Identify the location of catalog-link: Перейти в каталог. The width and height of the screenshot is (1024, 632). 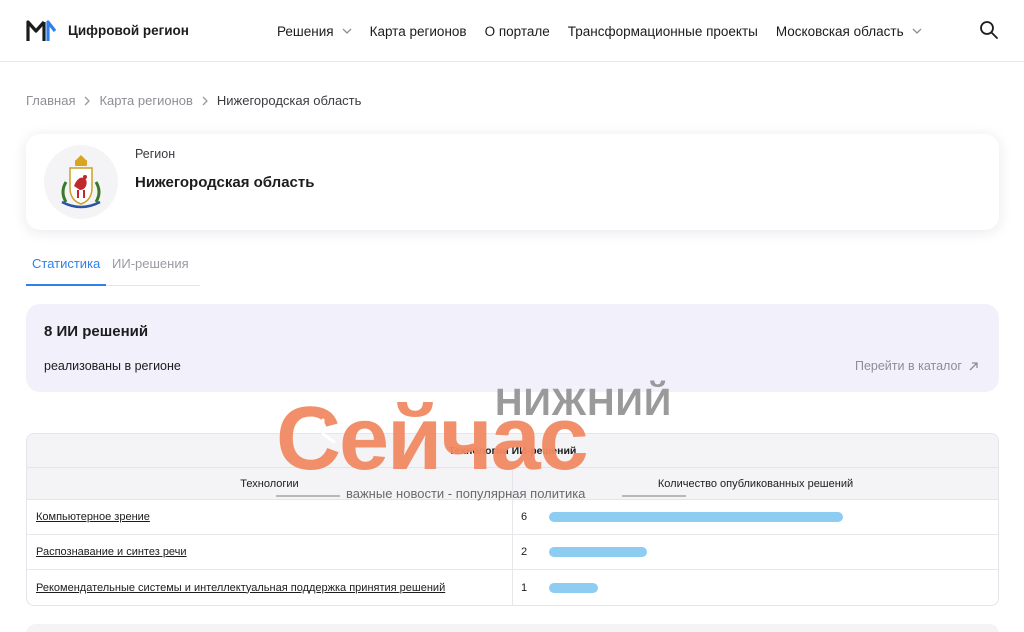
(917, 366).